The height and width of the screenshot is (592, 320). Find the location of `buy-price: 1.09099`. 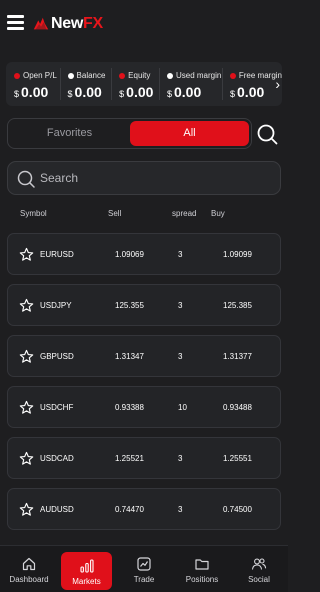

buy-price: 1.09099 is located at coordinates (237, 254).